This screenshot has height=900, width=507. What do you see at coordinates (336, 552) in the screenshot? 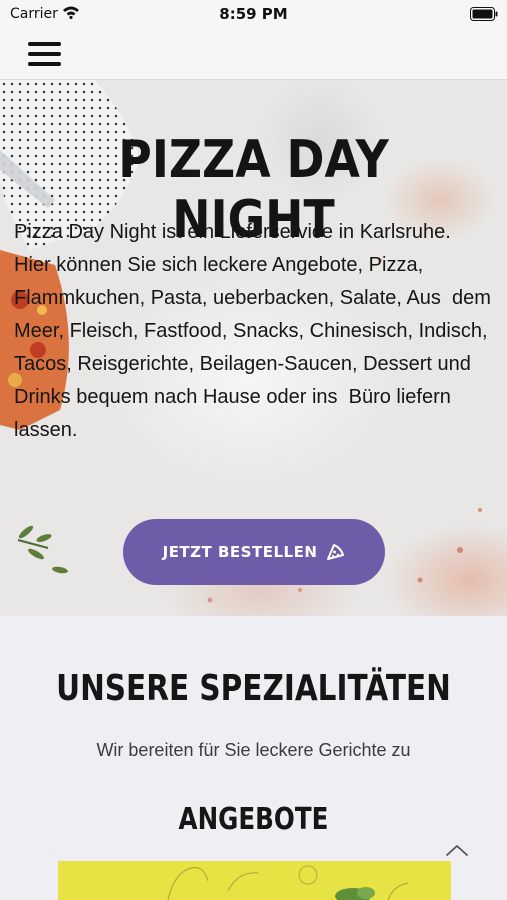
I see `pizza-slice-icon` at bounding box center [336, 552].